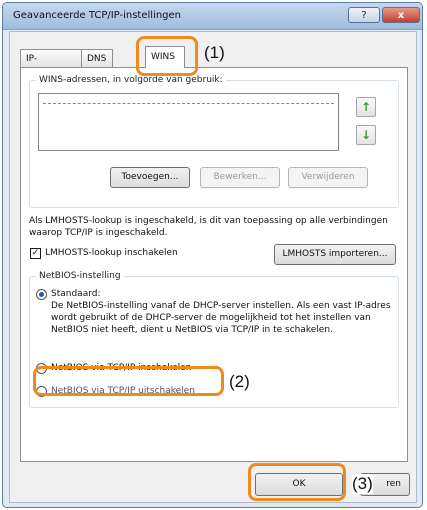  Describe the element at coordinates (362, 484) in the screenshot. I see `annotation-step-3: (3)` at that location.